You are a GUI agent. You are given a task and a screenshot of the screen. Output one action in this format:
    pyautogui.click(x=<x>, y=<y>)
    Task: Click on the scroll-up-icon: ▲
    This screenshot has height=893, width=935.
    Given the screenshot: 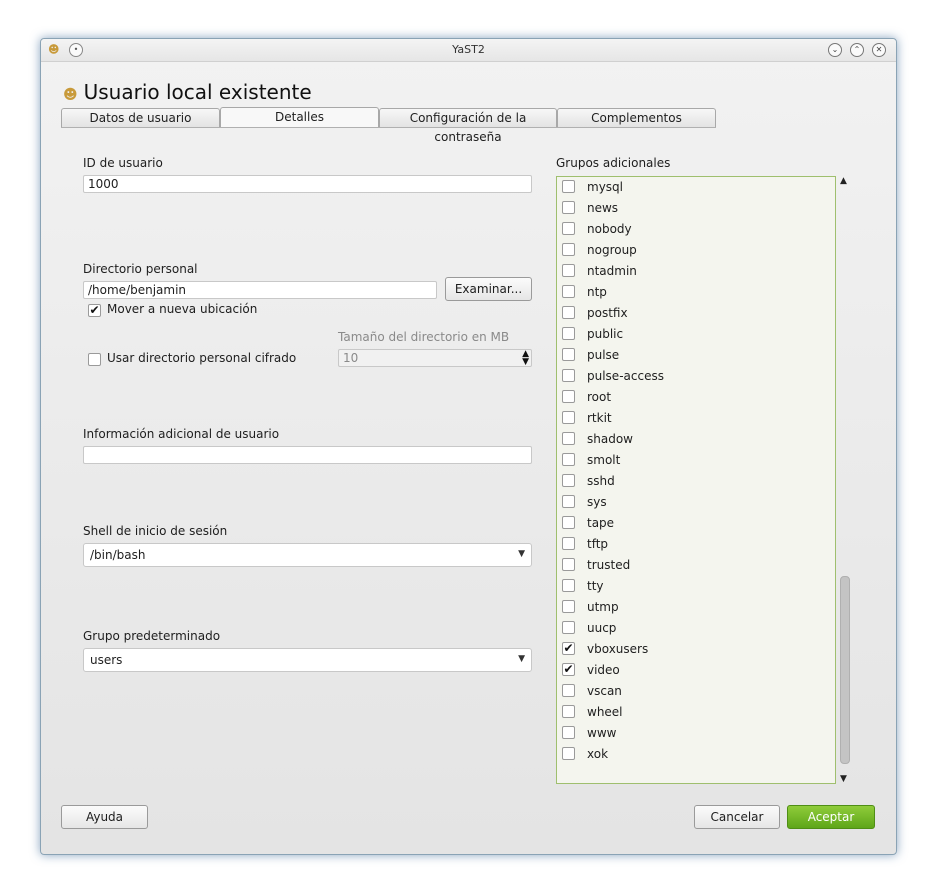 What is the action you would take?
    pyautogui.click(x=843, y=181)
    